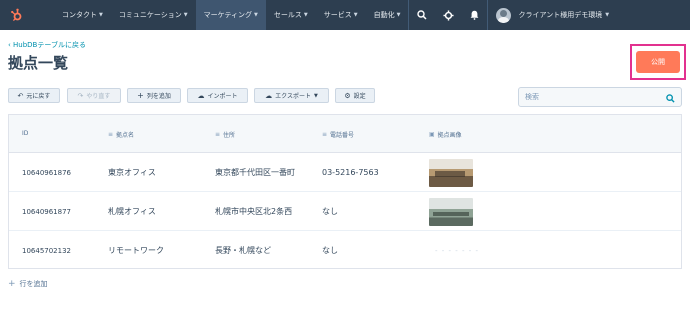 The height and width of the screenshot is (320, 690). I want to click on export-button: ☁ エクスポート ▼, so click(291, 95).